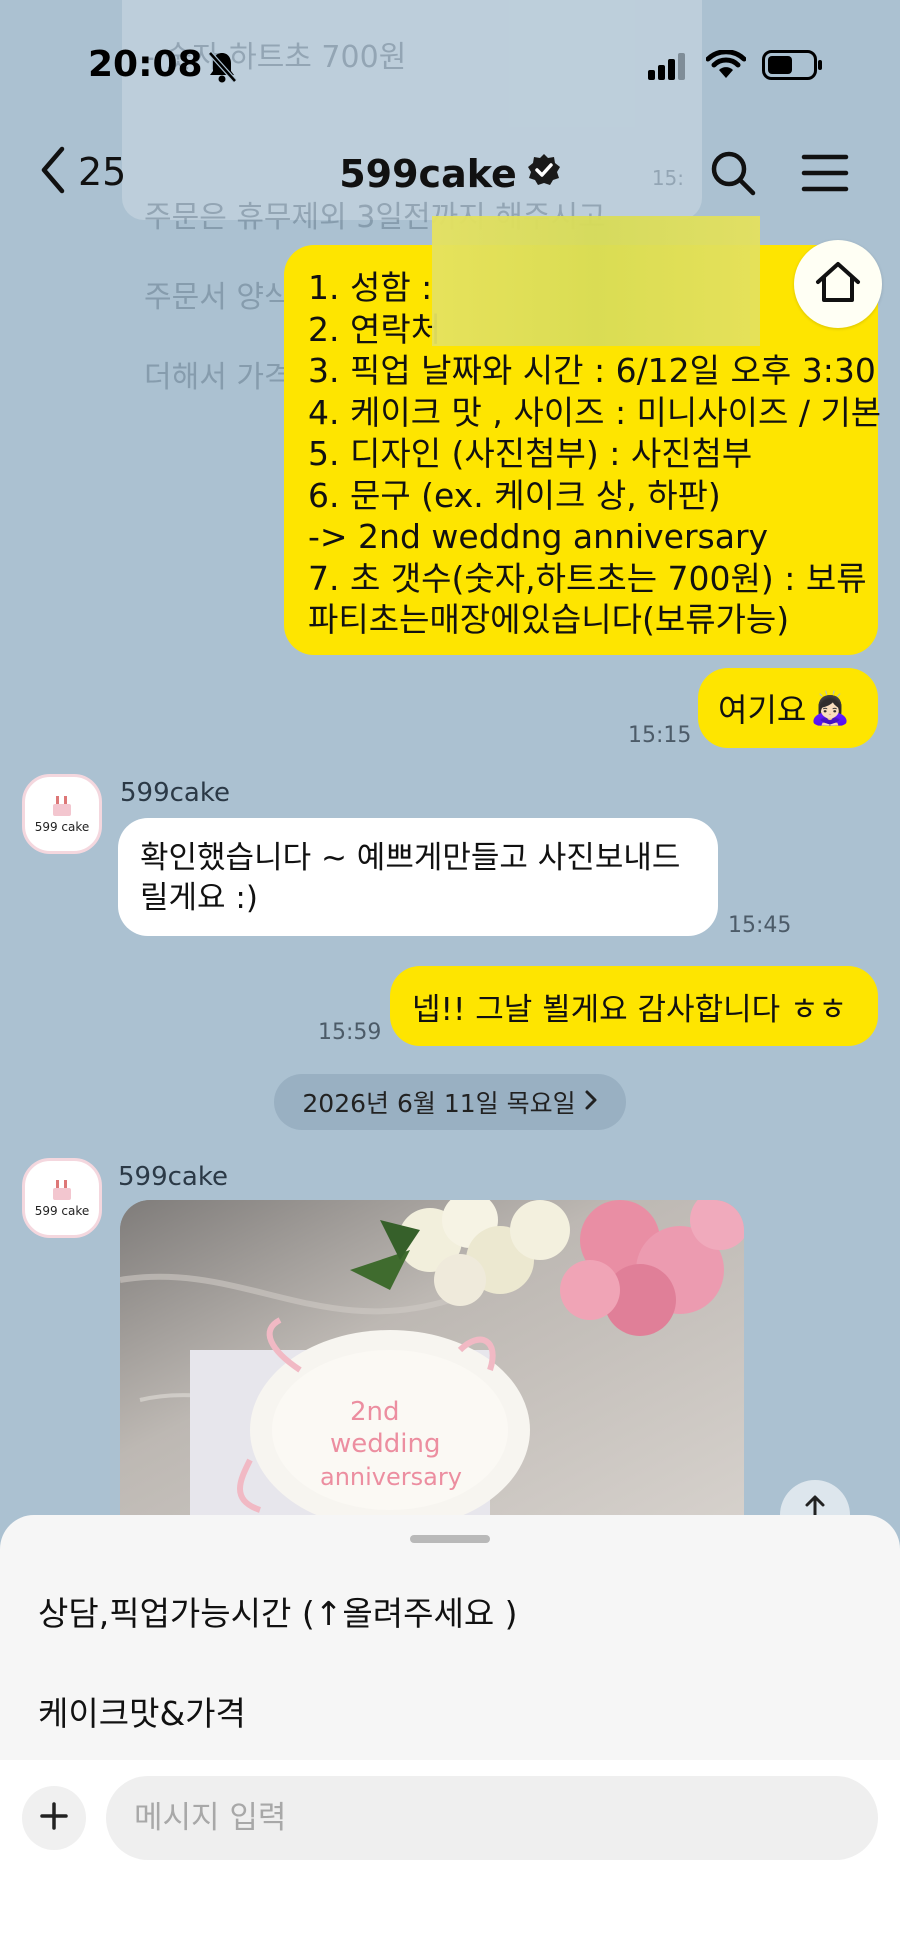  I want to click on wifi-icon, so click(726, 66).